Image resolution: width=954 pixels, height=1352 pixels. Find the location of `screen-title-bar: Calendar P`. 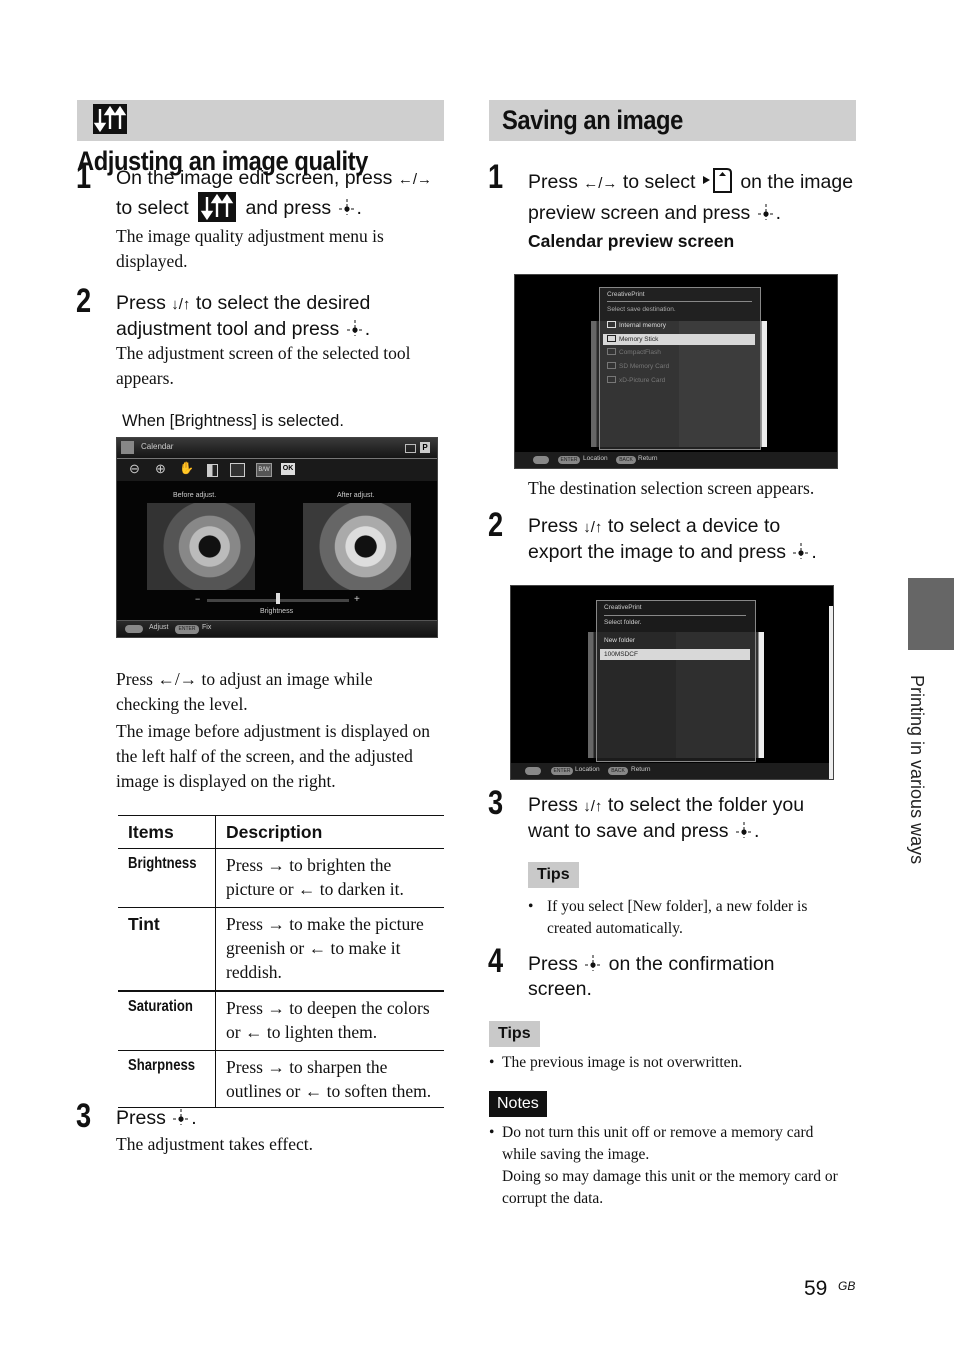

screen-title-bar: Calendar P is located at coordinates (277, 448).